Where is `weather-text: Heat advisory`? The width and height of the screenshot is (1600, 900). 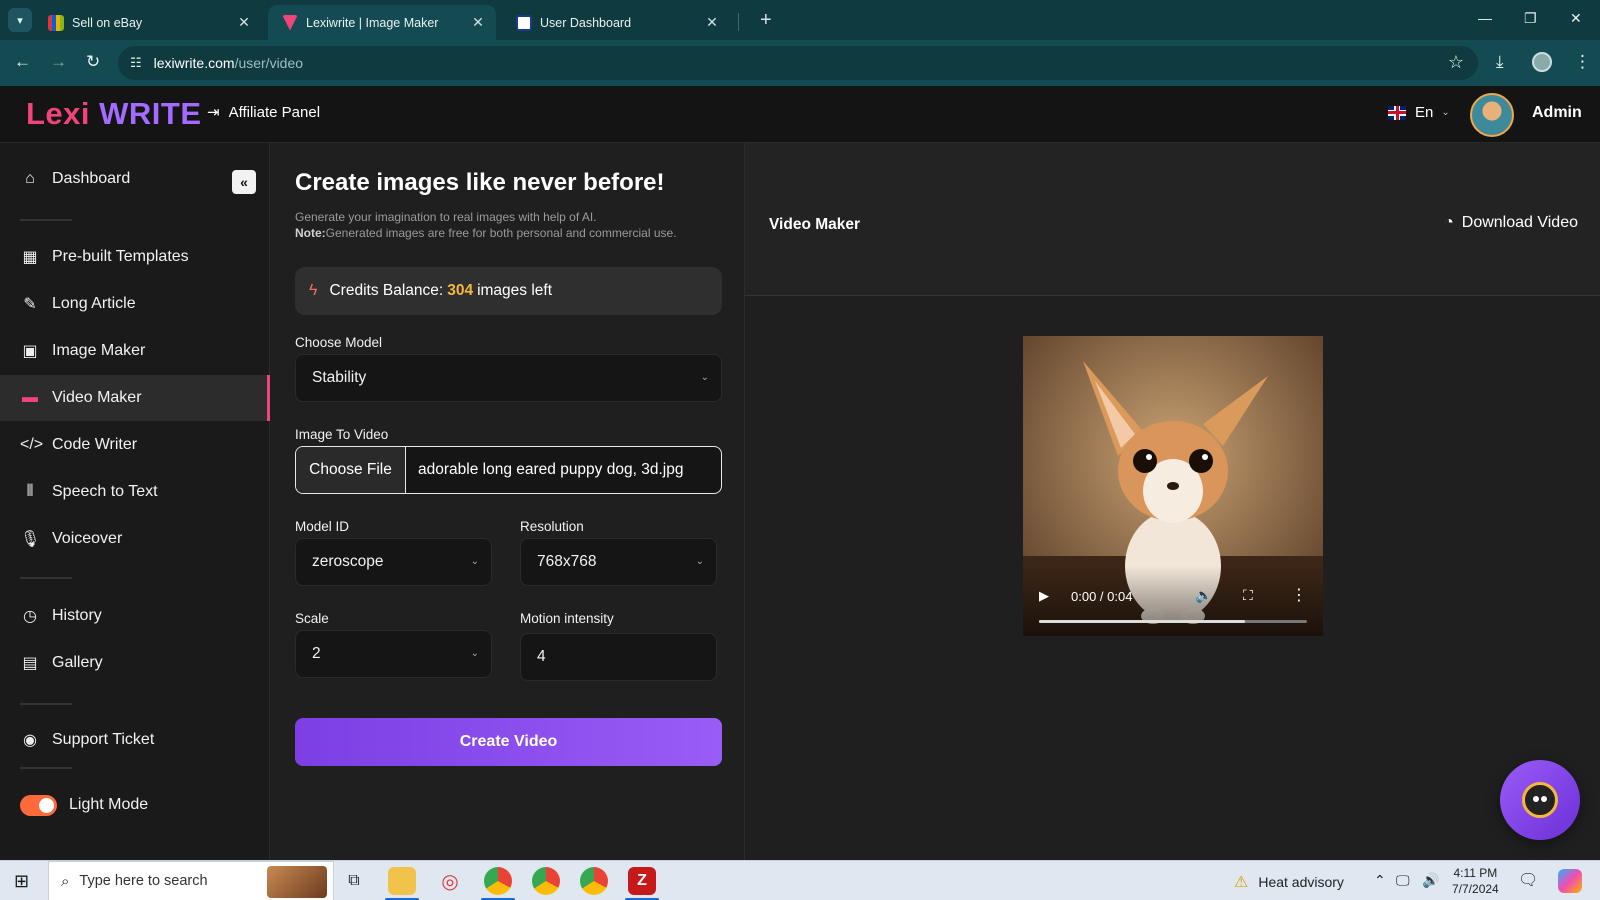
weather-text: Heat advisory is located at coordinates (1301, 882).